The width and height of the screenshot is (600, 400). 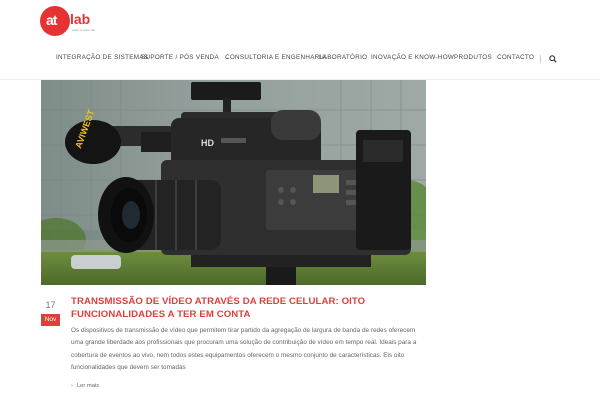 I want to click on nav-divider, so click(x=540, y=59).